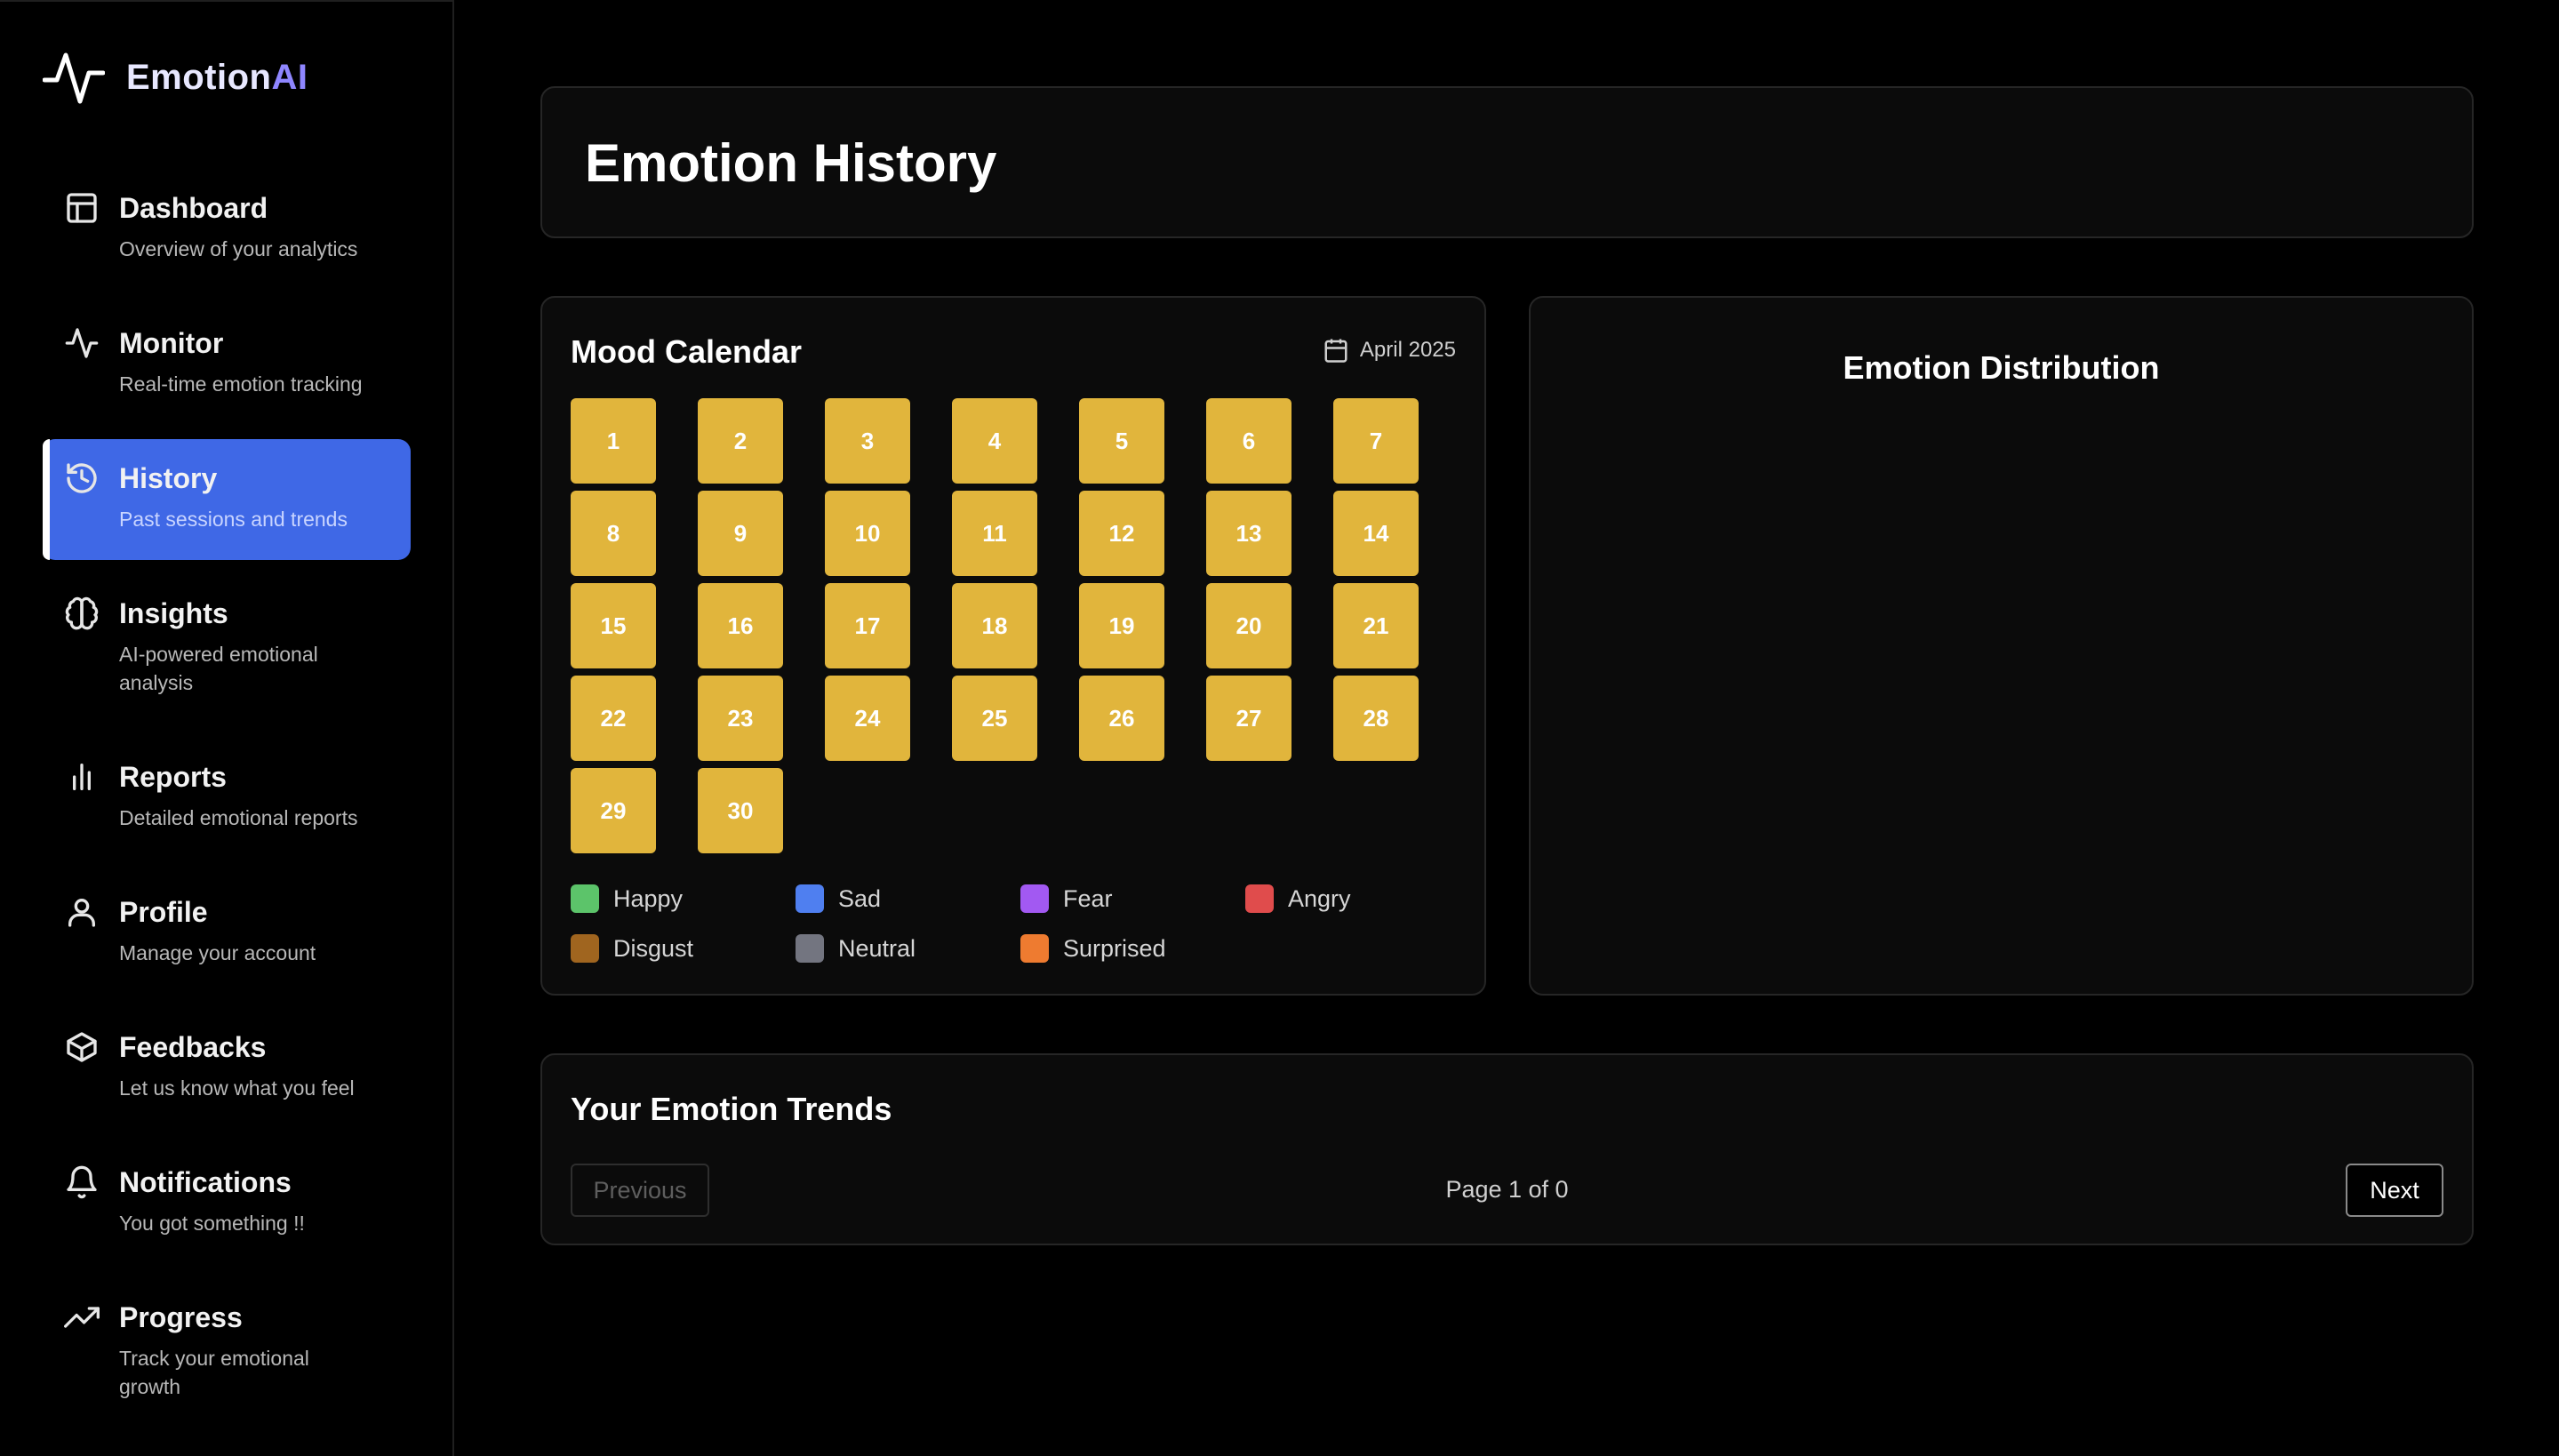 The width and height of the screenshot is (2559, 1456). I want to click on calendar-day: 9, so click(740, 533).